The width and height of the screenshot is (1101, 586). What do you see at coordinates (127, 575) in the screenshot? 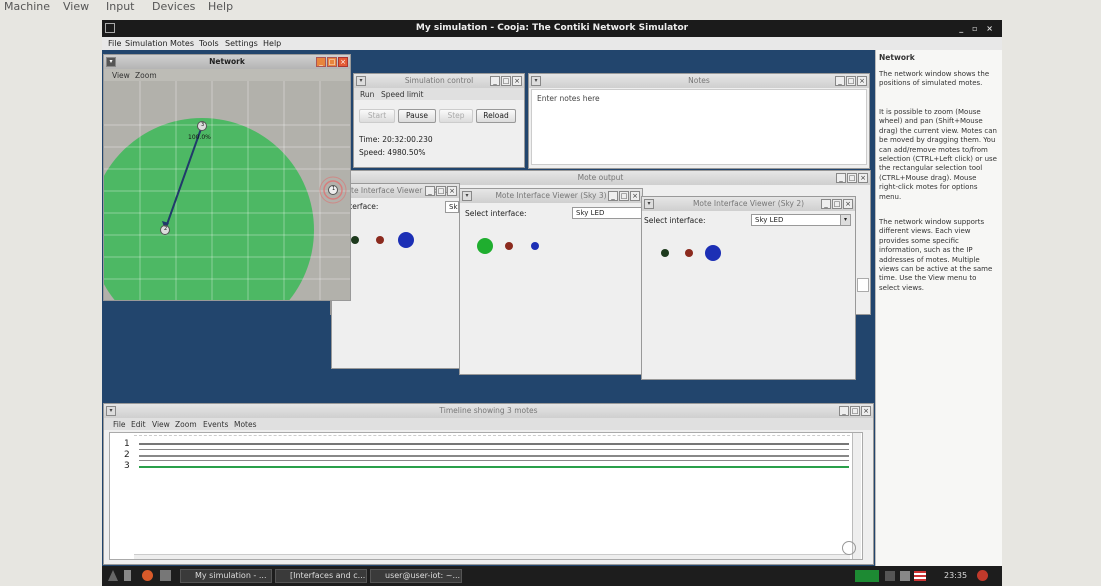
I see `terminal-icon` at bounding box center [127, 575].